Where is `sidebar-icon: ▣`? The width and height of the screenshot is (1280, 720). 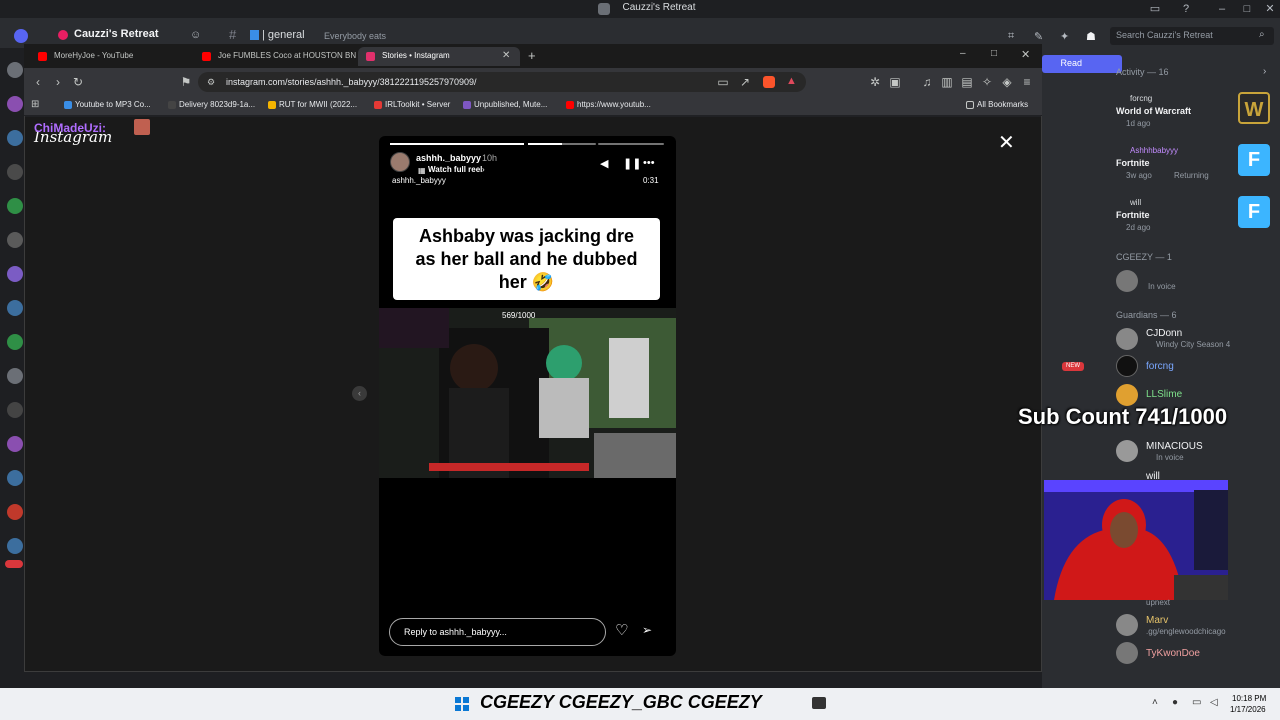
sidebar-icon: ▣ is located at coordinates (895, 82).